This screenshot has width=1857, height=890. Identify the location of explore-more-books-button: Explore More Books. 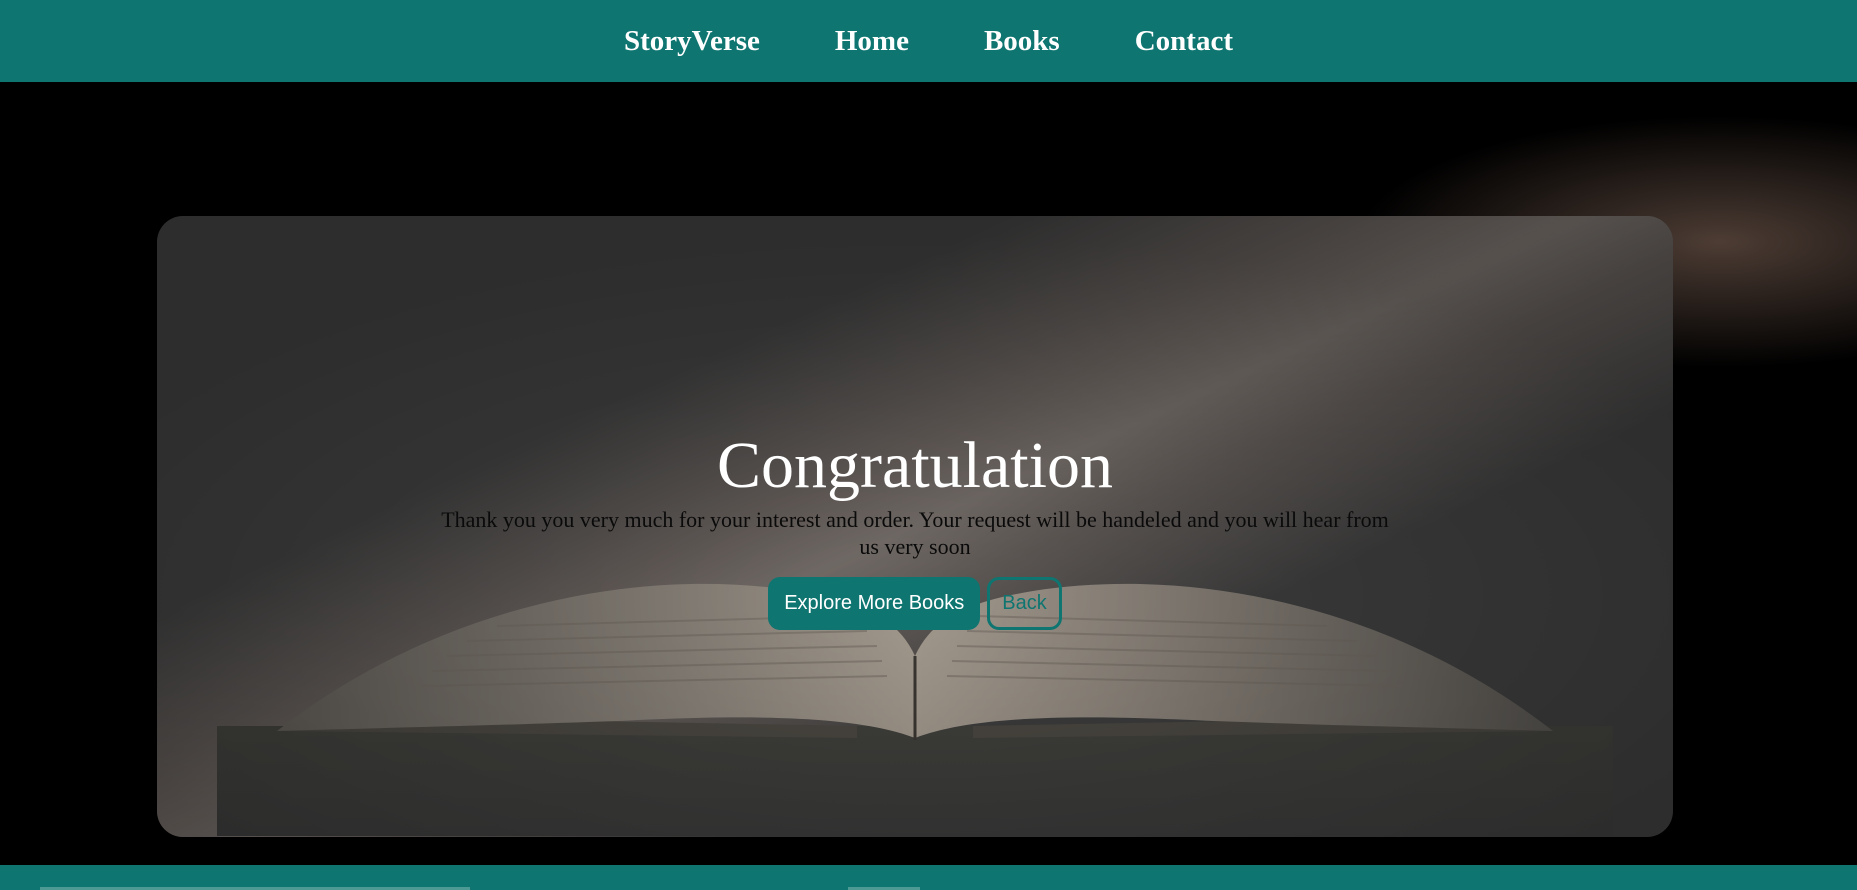
(874, 603).